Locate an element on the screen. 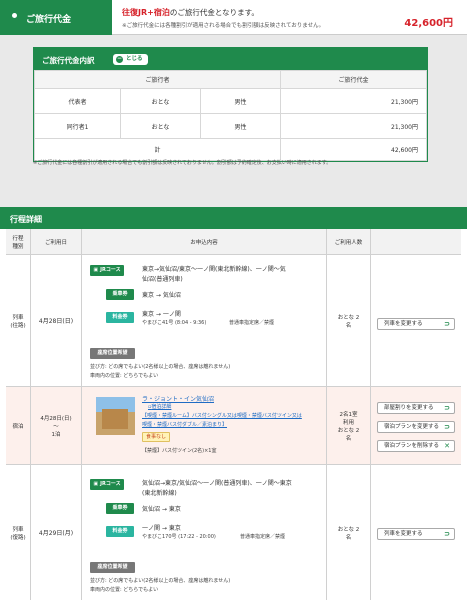 This screenshot has height=600, width=467. route-line-2: (東北新幹線) is located at coordinates (159, 493).